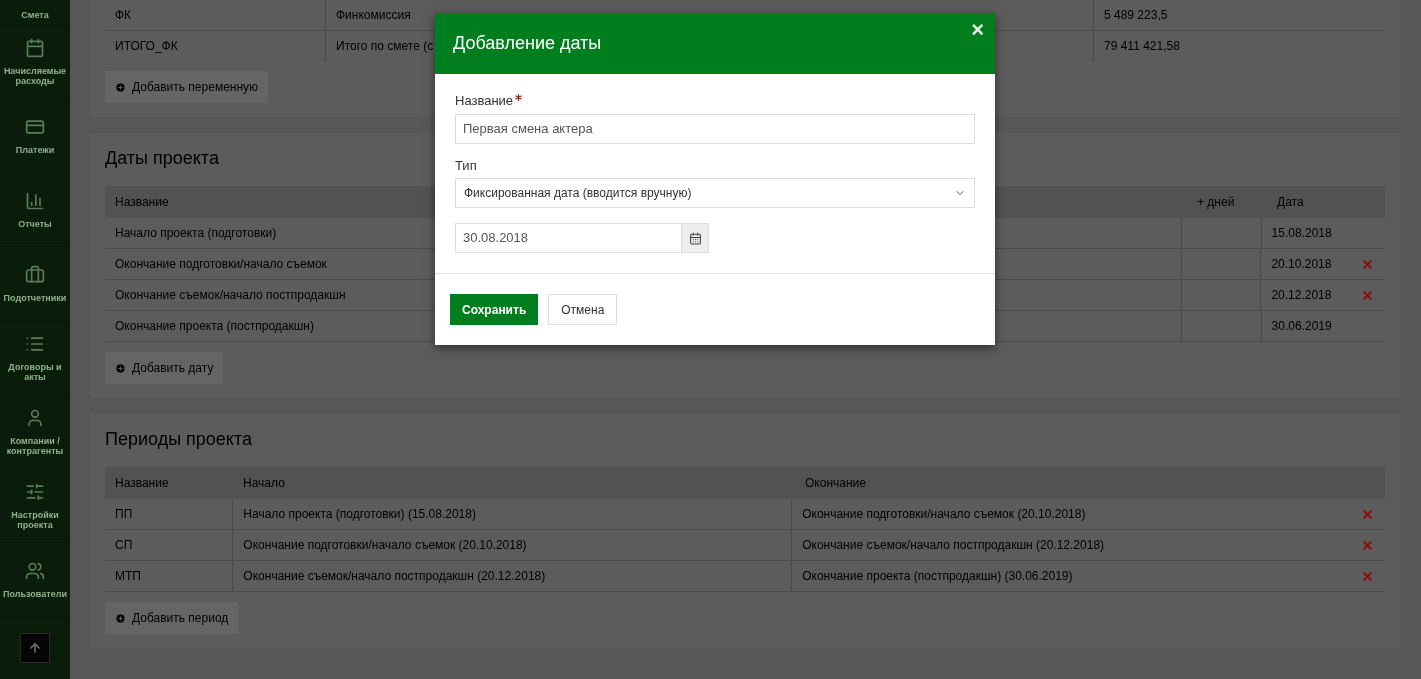 This screenshot has height=679, width=1421. Describe the element at coordinates (494, 309) in the screenshot. I see `save-button: Сохранить` at that location.